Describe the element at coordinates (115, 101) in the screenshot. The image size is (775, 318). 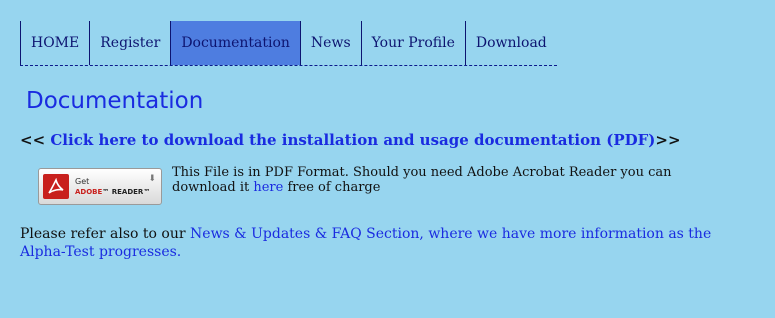
I see `page-title: Documentation` at that location.